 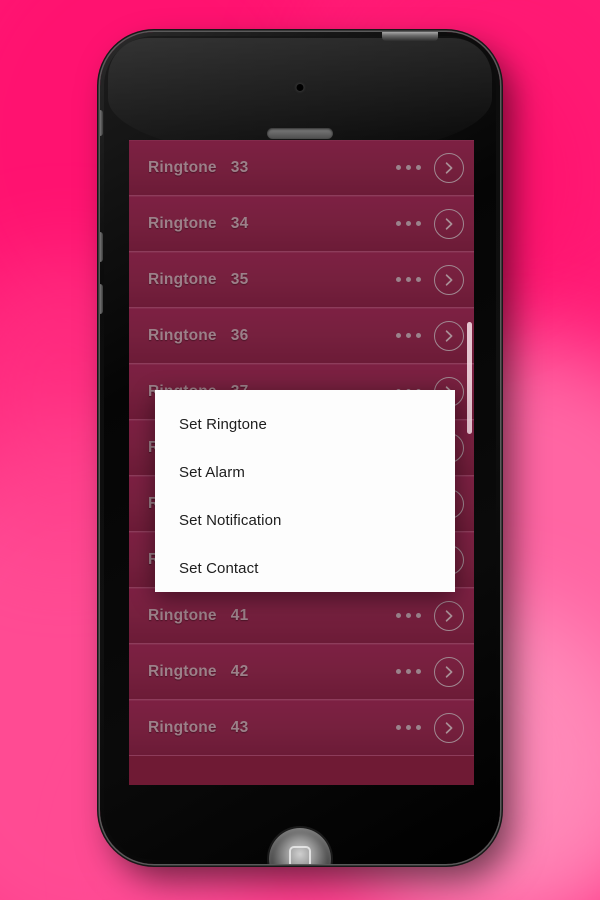 What do you see at coordinates (301, 224) in the screenshot?
I see `table-row: Ringtone 34` at bounding box center [301, 224].